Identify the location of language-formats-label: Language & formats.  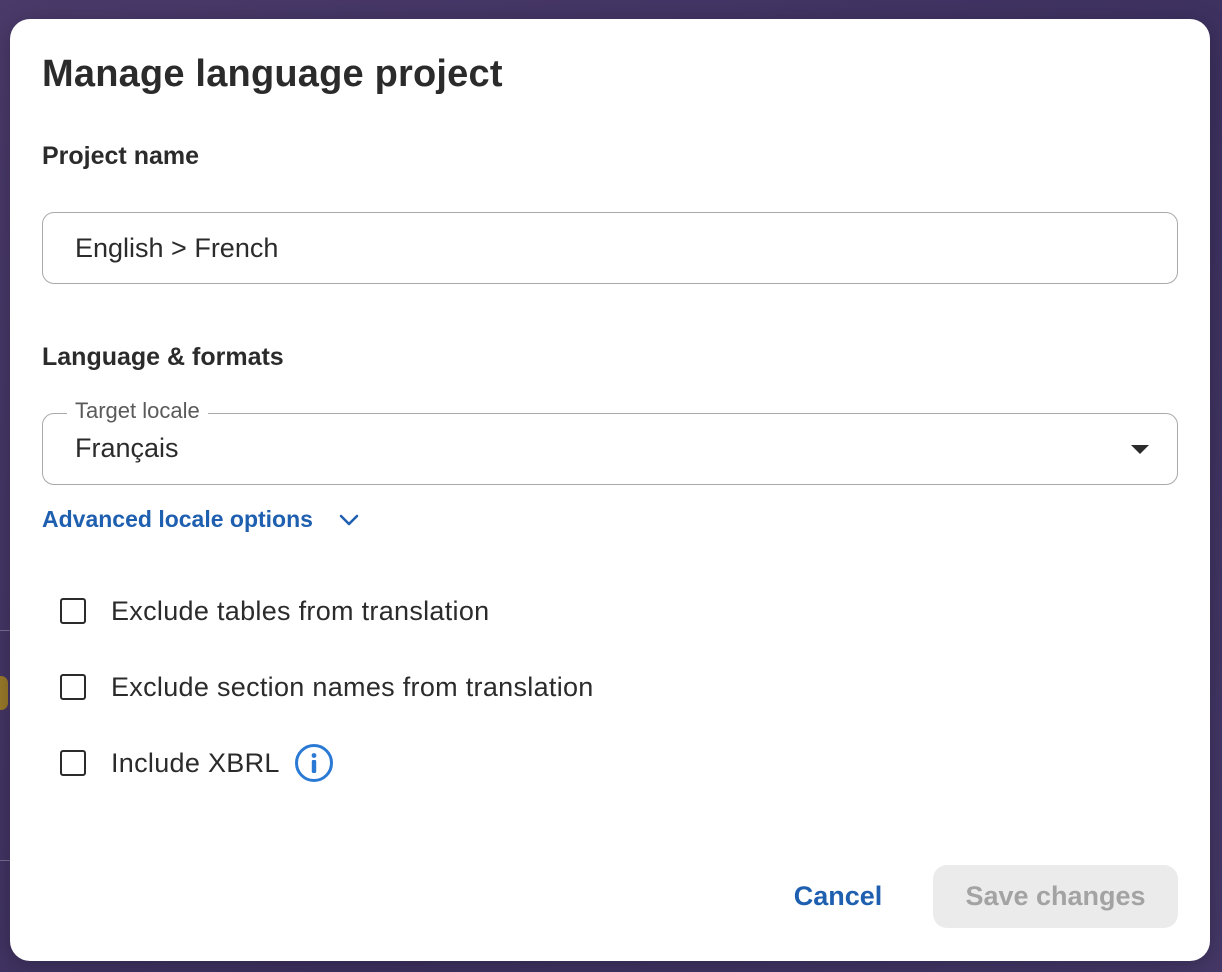
(163, 357).